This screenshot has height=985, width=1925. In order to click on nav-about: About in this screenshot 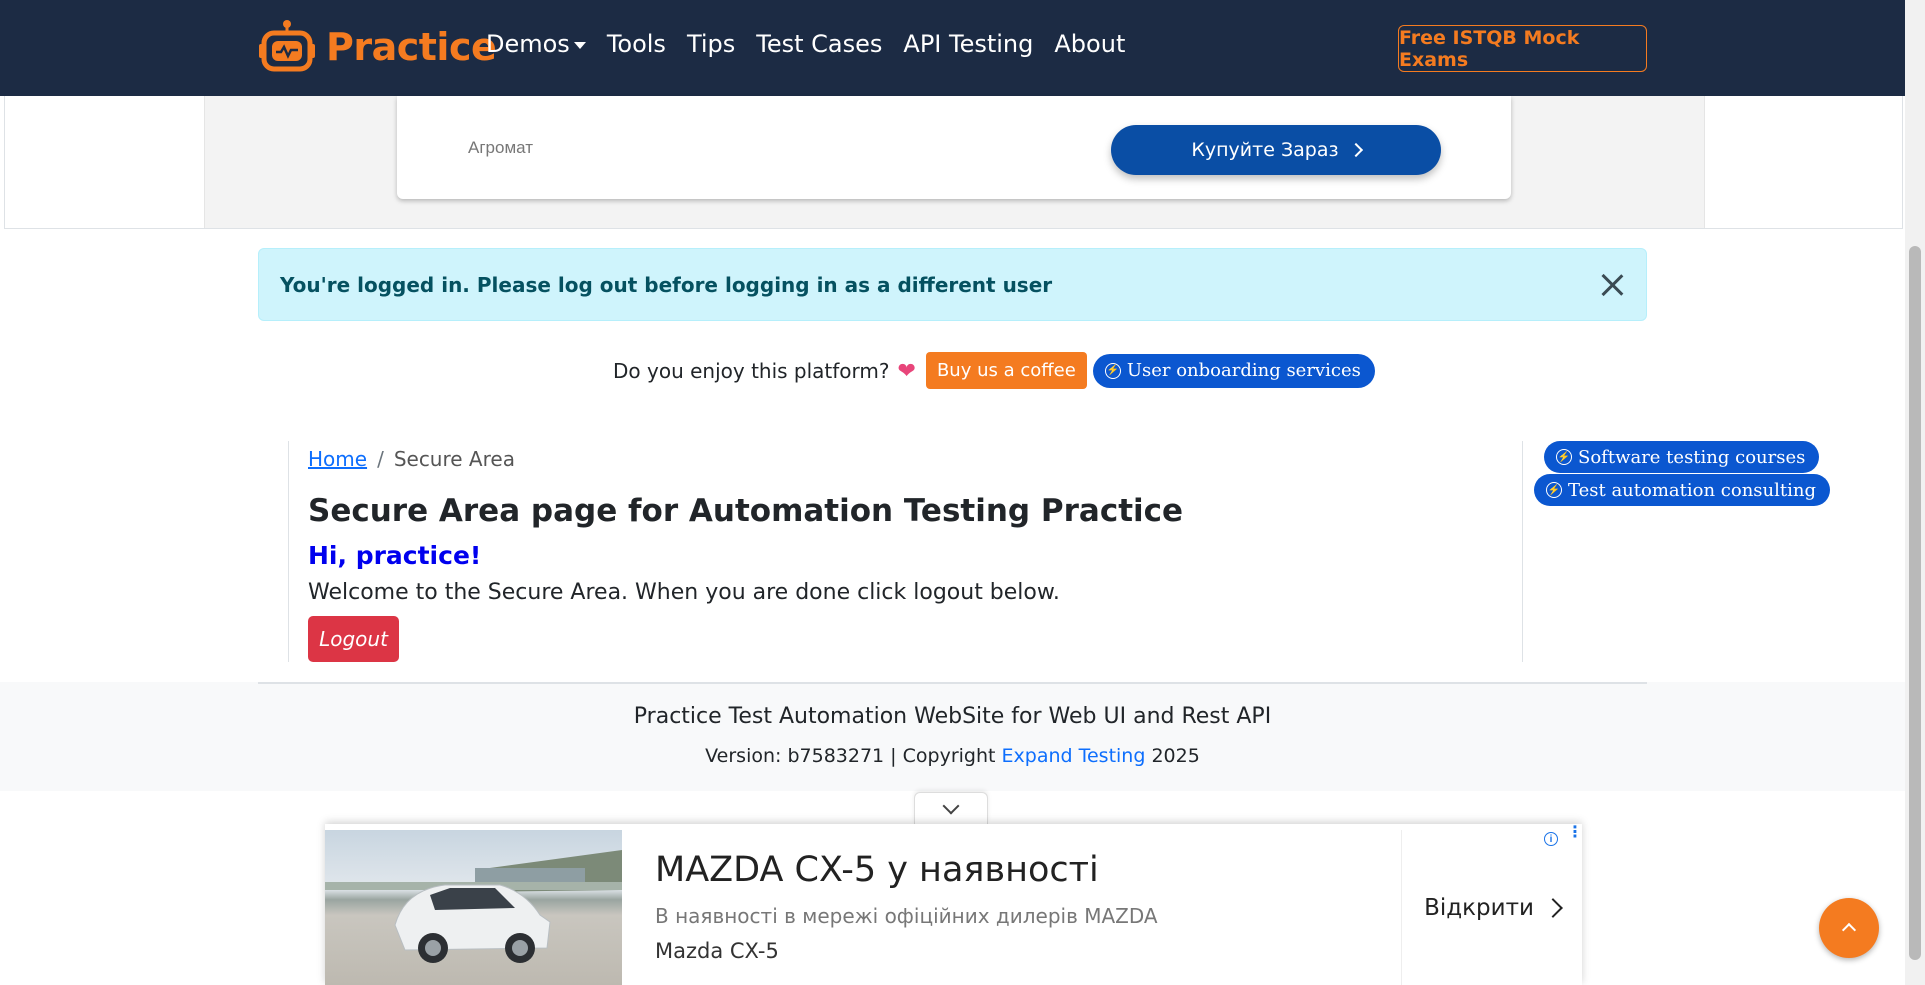, I will do `click(1089, 44)`.